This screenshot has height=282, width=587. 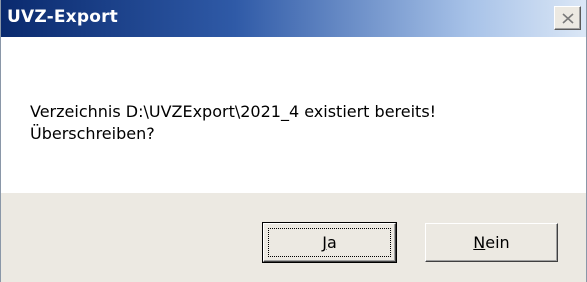 What do you see at coordinates (293, 18) in the screenshot?
I see `title-bar: UVZ-Export` at bounding box center [293, 18].